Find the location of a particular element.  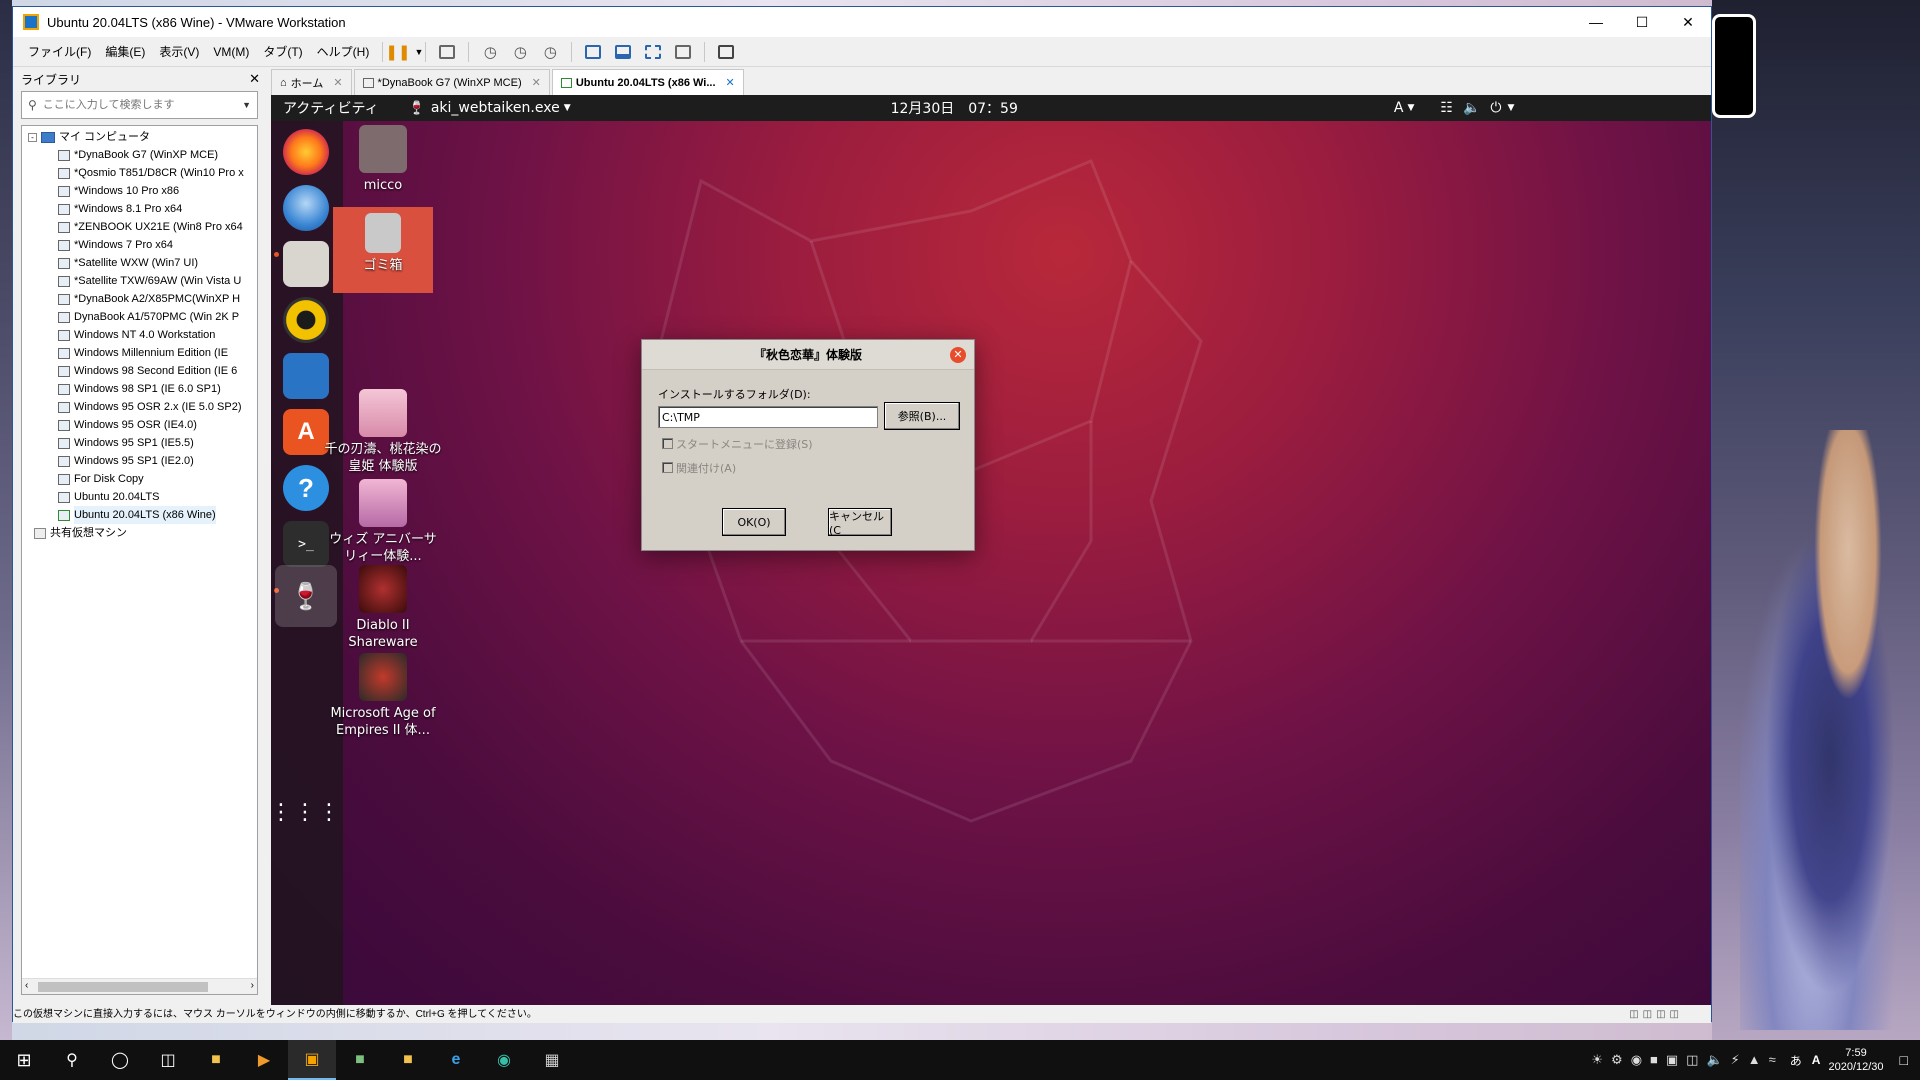

app-menu: aki_webtaiken.exe is located at coordinates (495, 108).